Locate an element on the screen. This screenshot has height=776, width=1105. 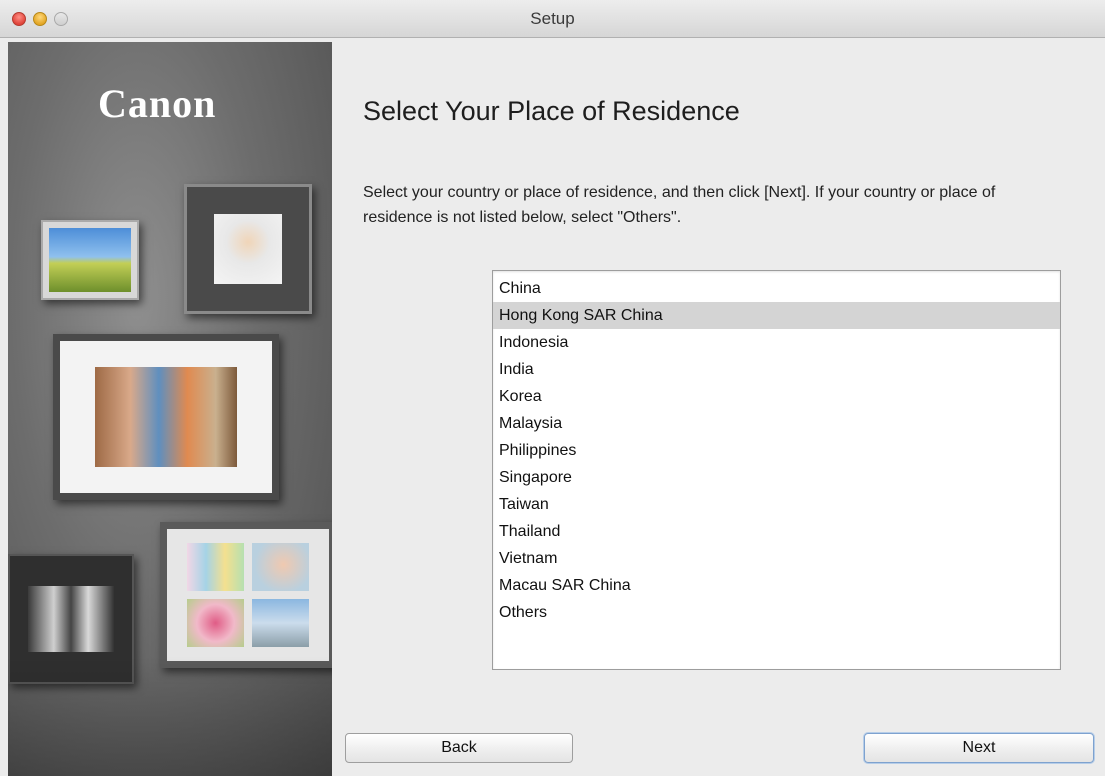
country-list-item: Indonesia is located at coordinates (776, 342).